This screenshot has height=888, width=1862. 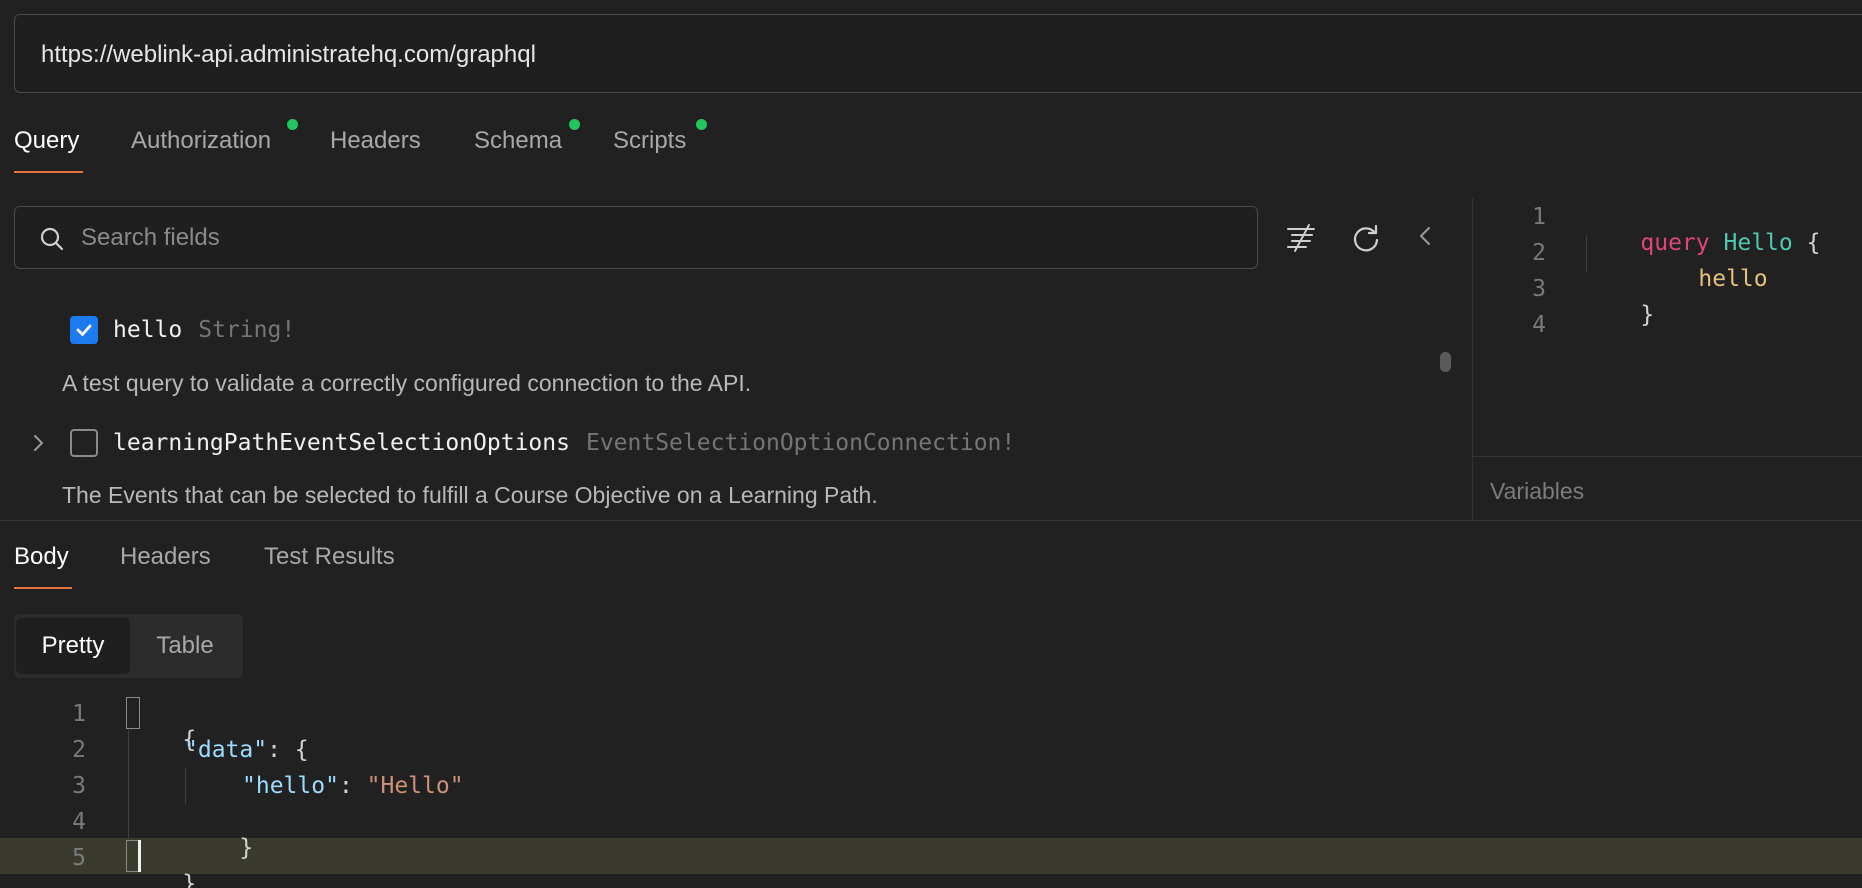 I want to click on refresh-icon, so click(x=1366, y=238).